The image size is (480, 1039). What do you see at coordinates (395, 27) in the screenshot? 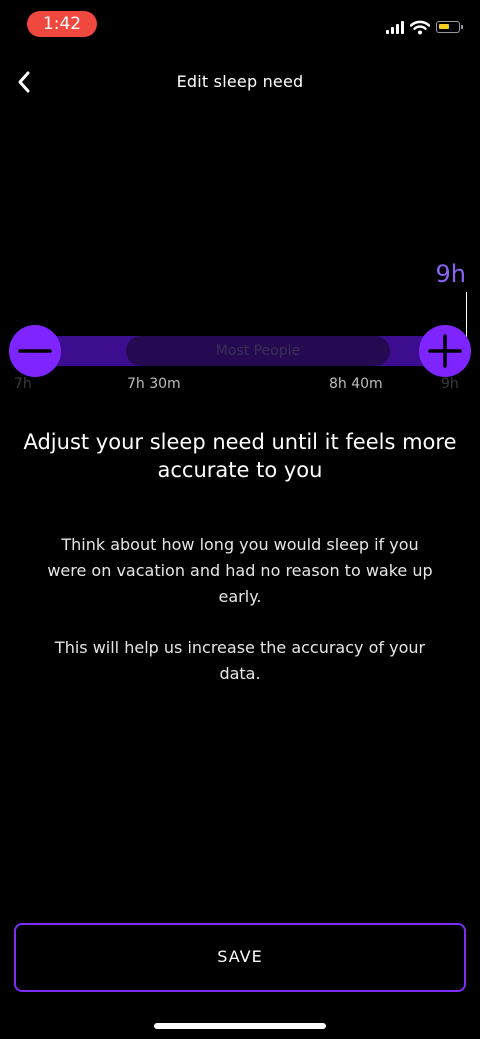
I see `cellular-signal-icon` at bounding box center [395, 27].